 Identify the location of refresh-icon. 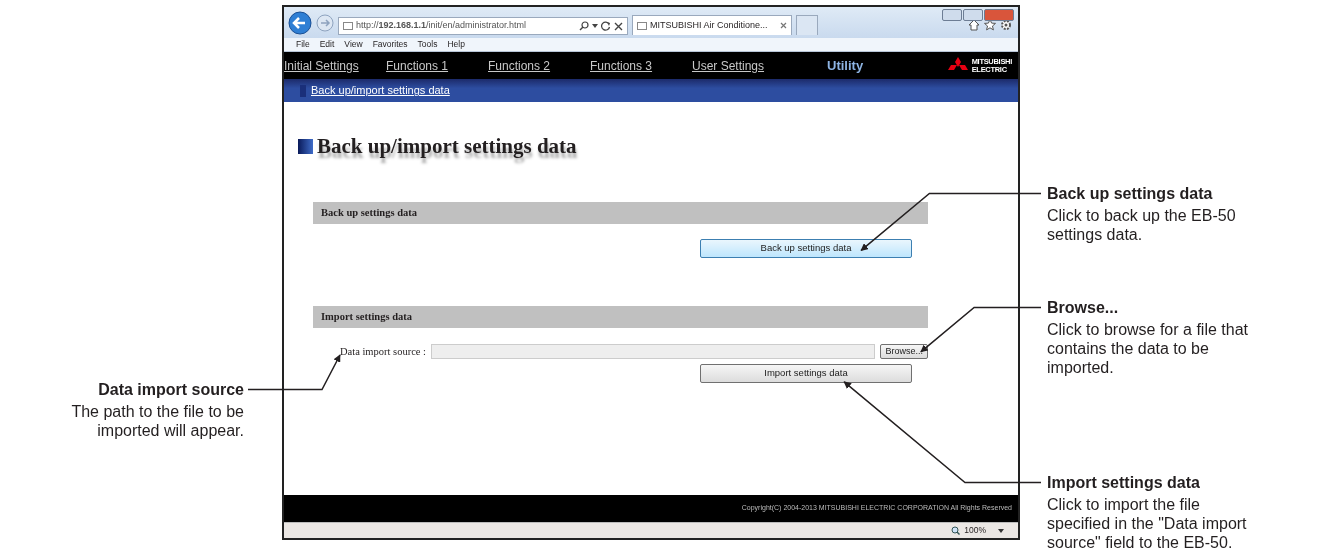
(606, 26).